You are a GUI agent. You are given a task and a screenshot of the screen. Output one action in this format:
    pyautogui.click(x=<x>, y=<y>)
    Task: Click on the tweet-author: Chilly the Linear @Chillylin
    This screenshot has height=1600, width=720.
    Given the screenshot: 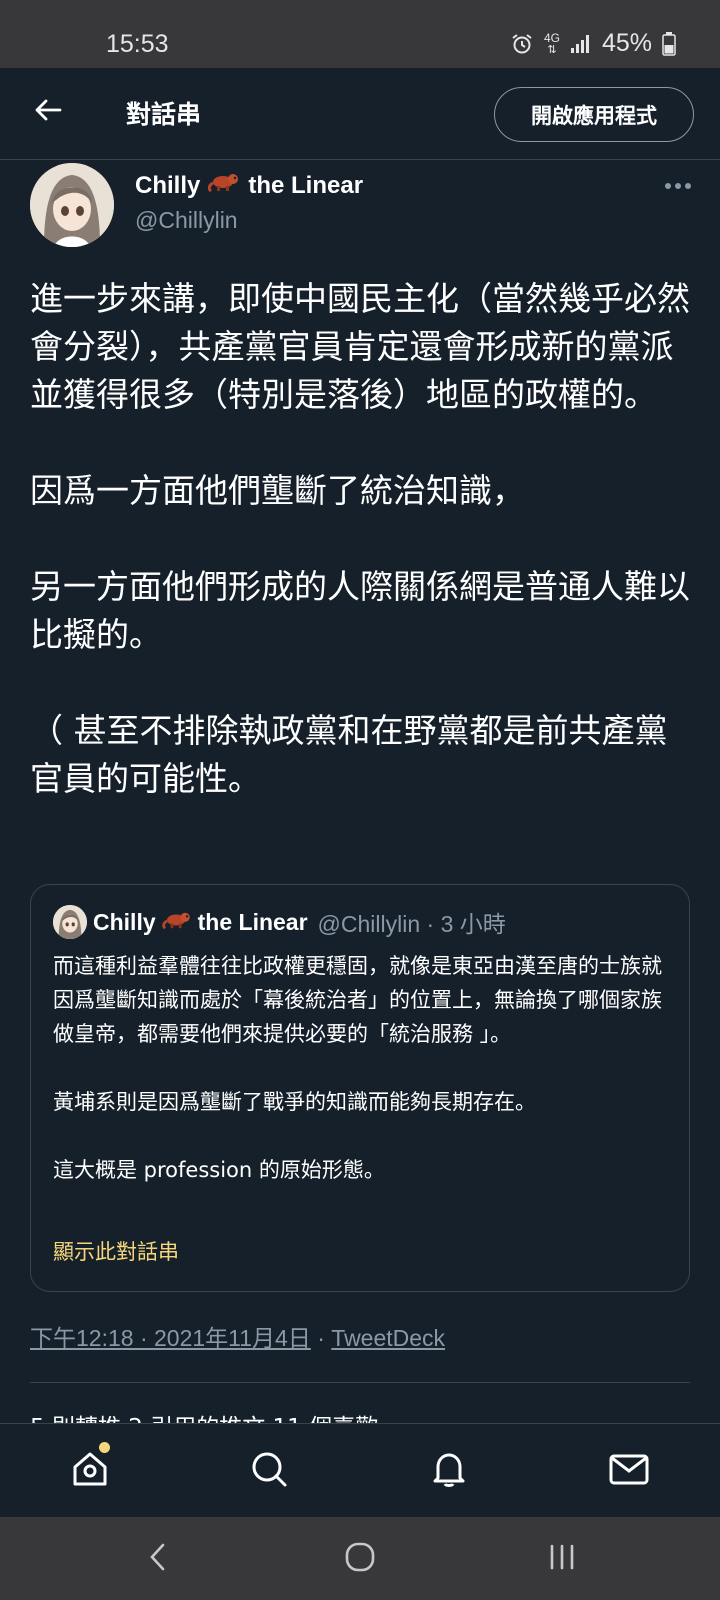 What is the action you would take?
    pyautogui.click(x=365, y=206)
    